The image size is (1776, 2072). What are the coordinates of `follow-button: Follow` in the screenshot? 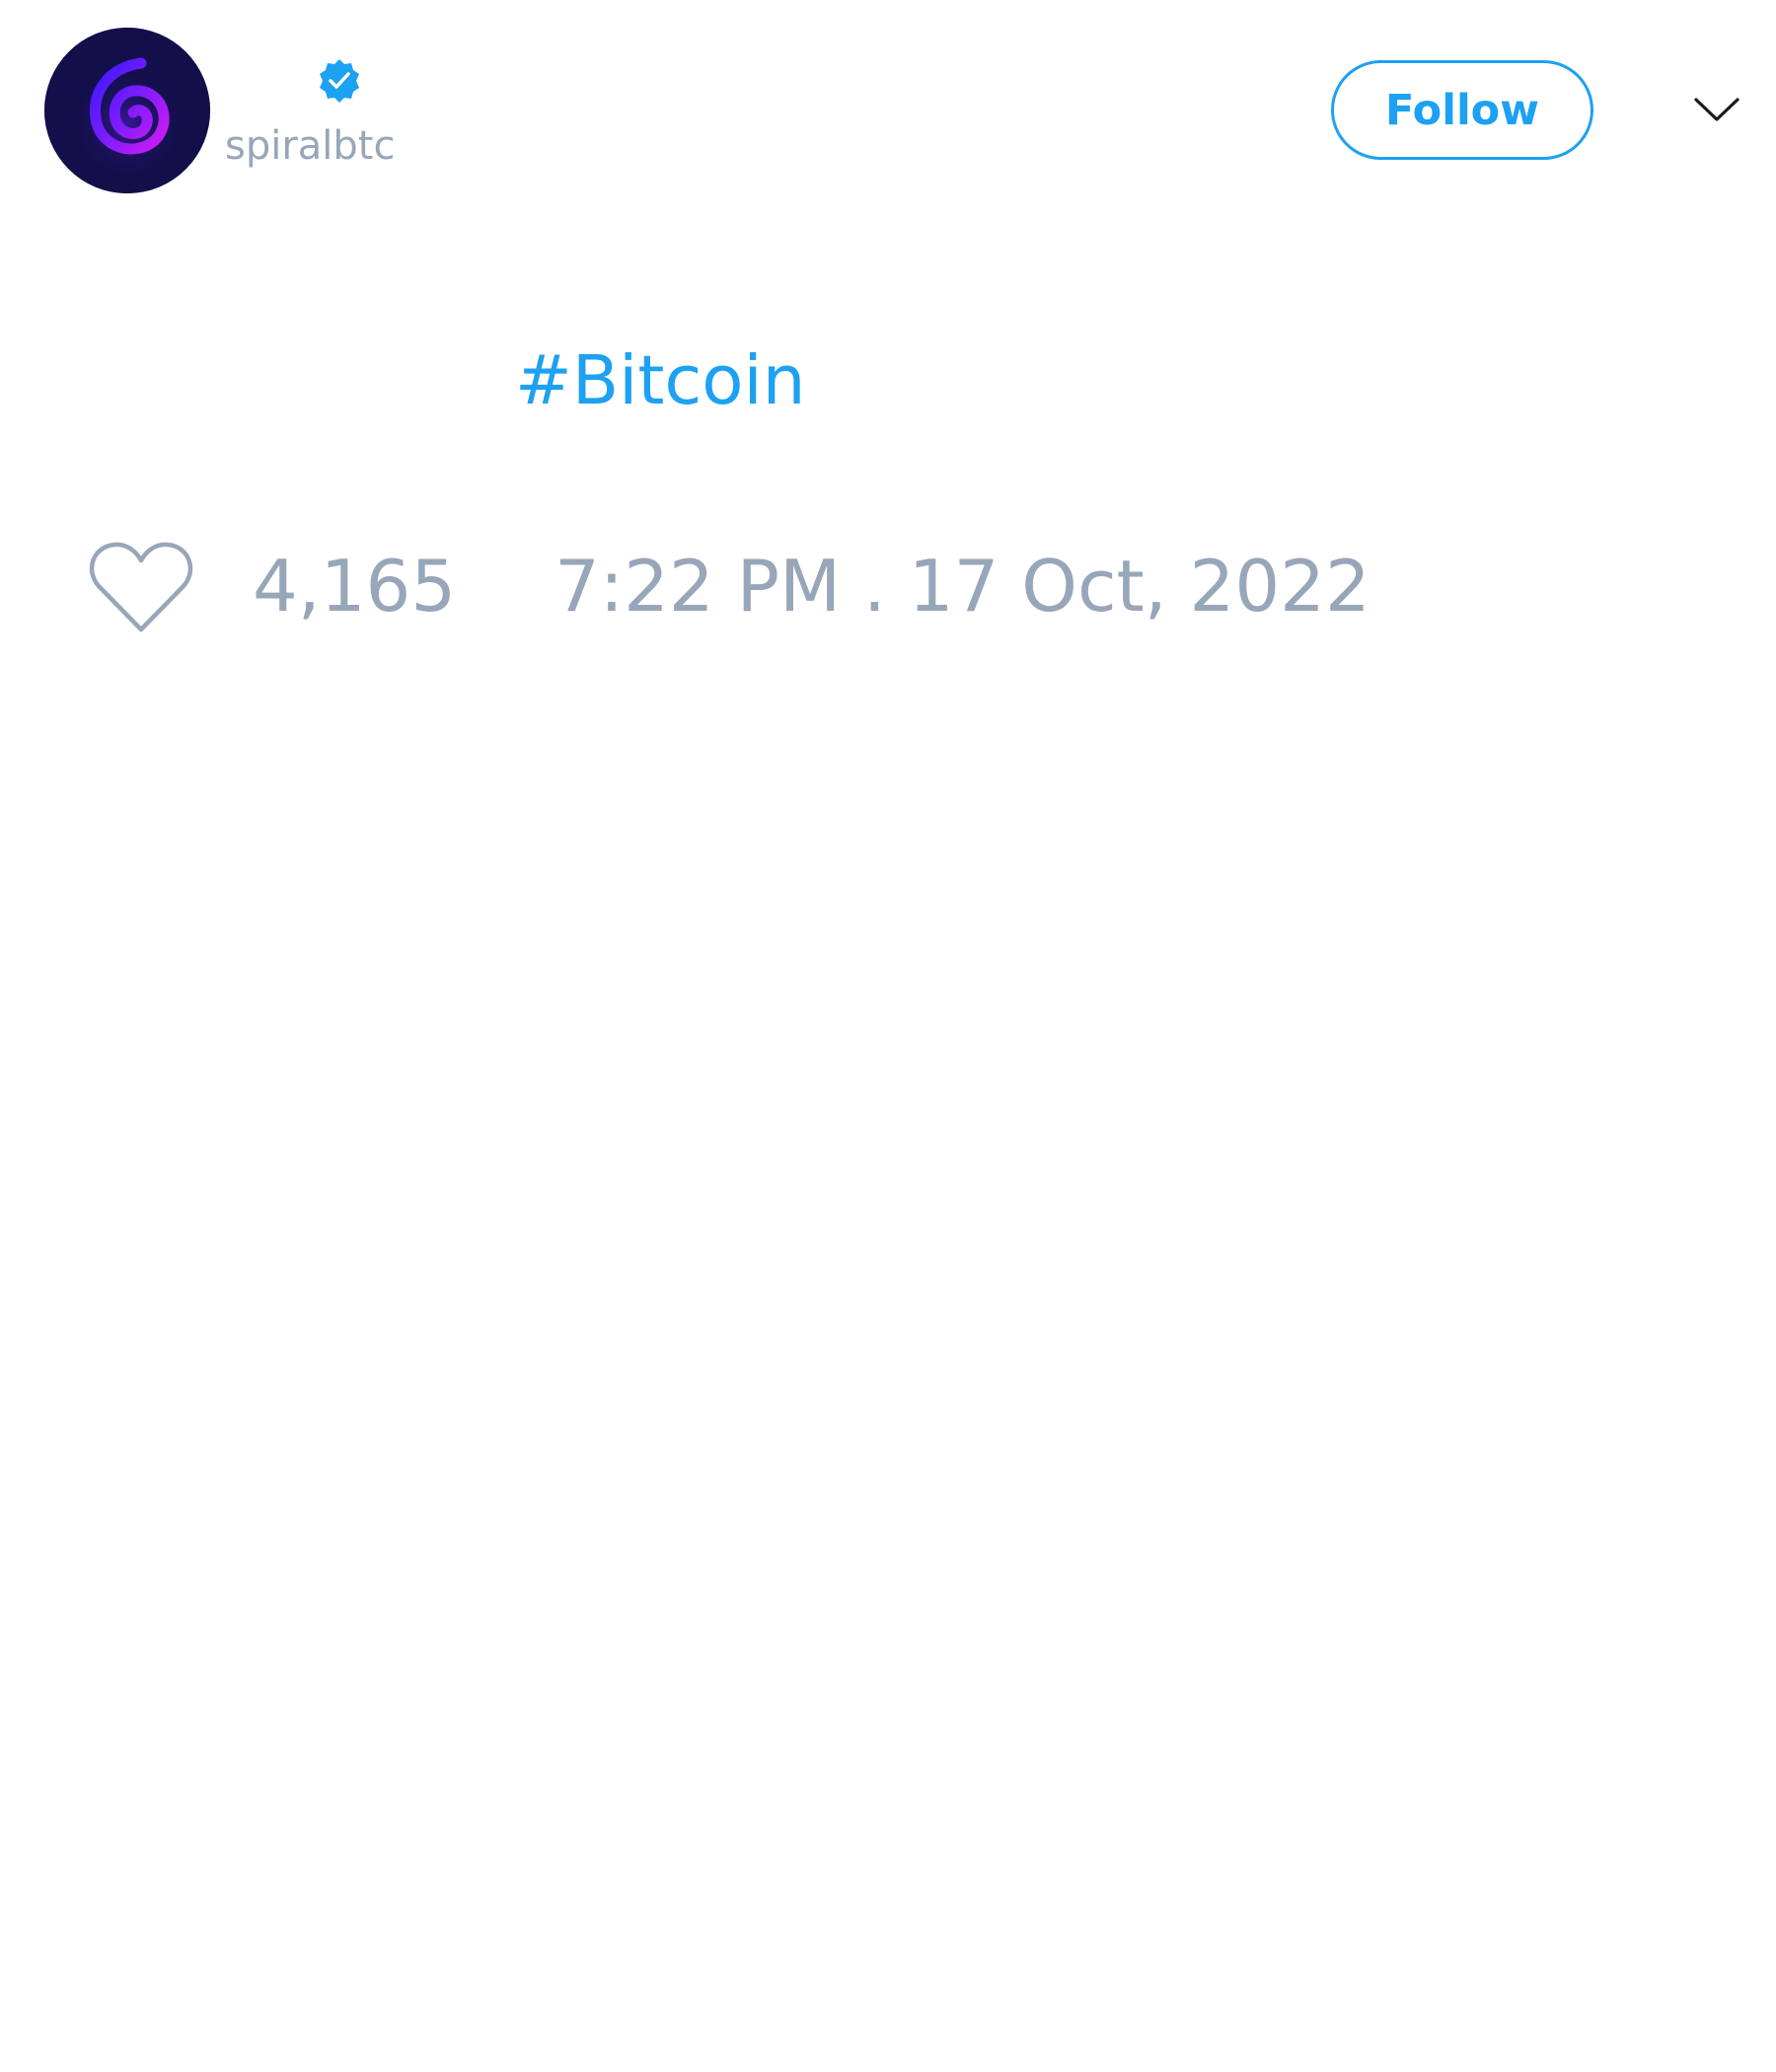 It's located at (1462, 110).